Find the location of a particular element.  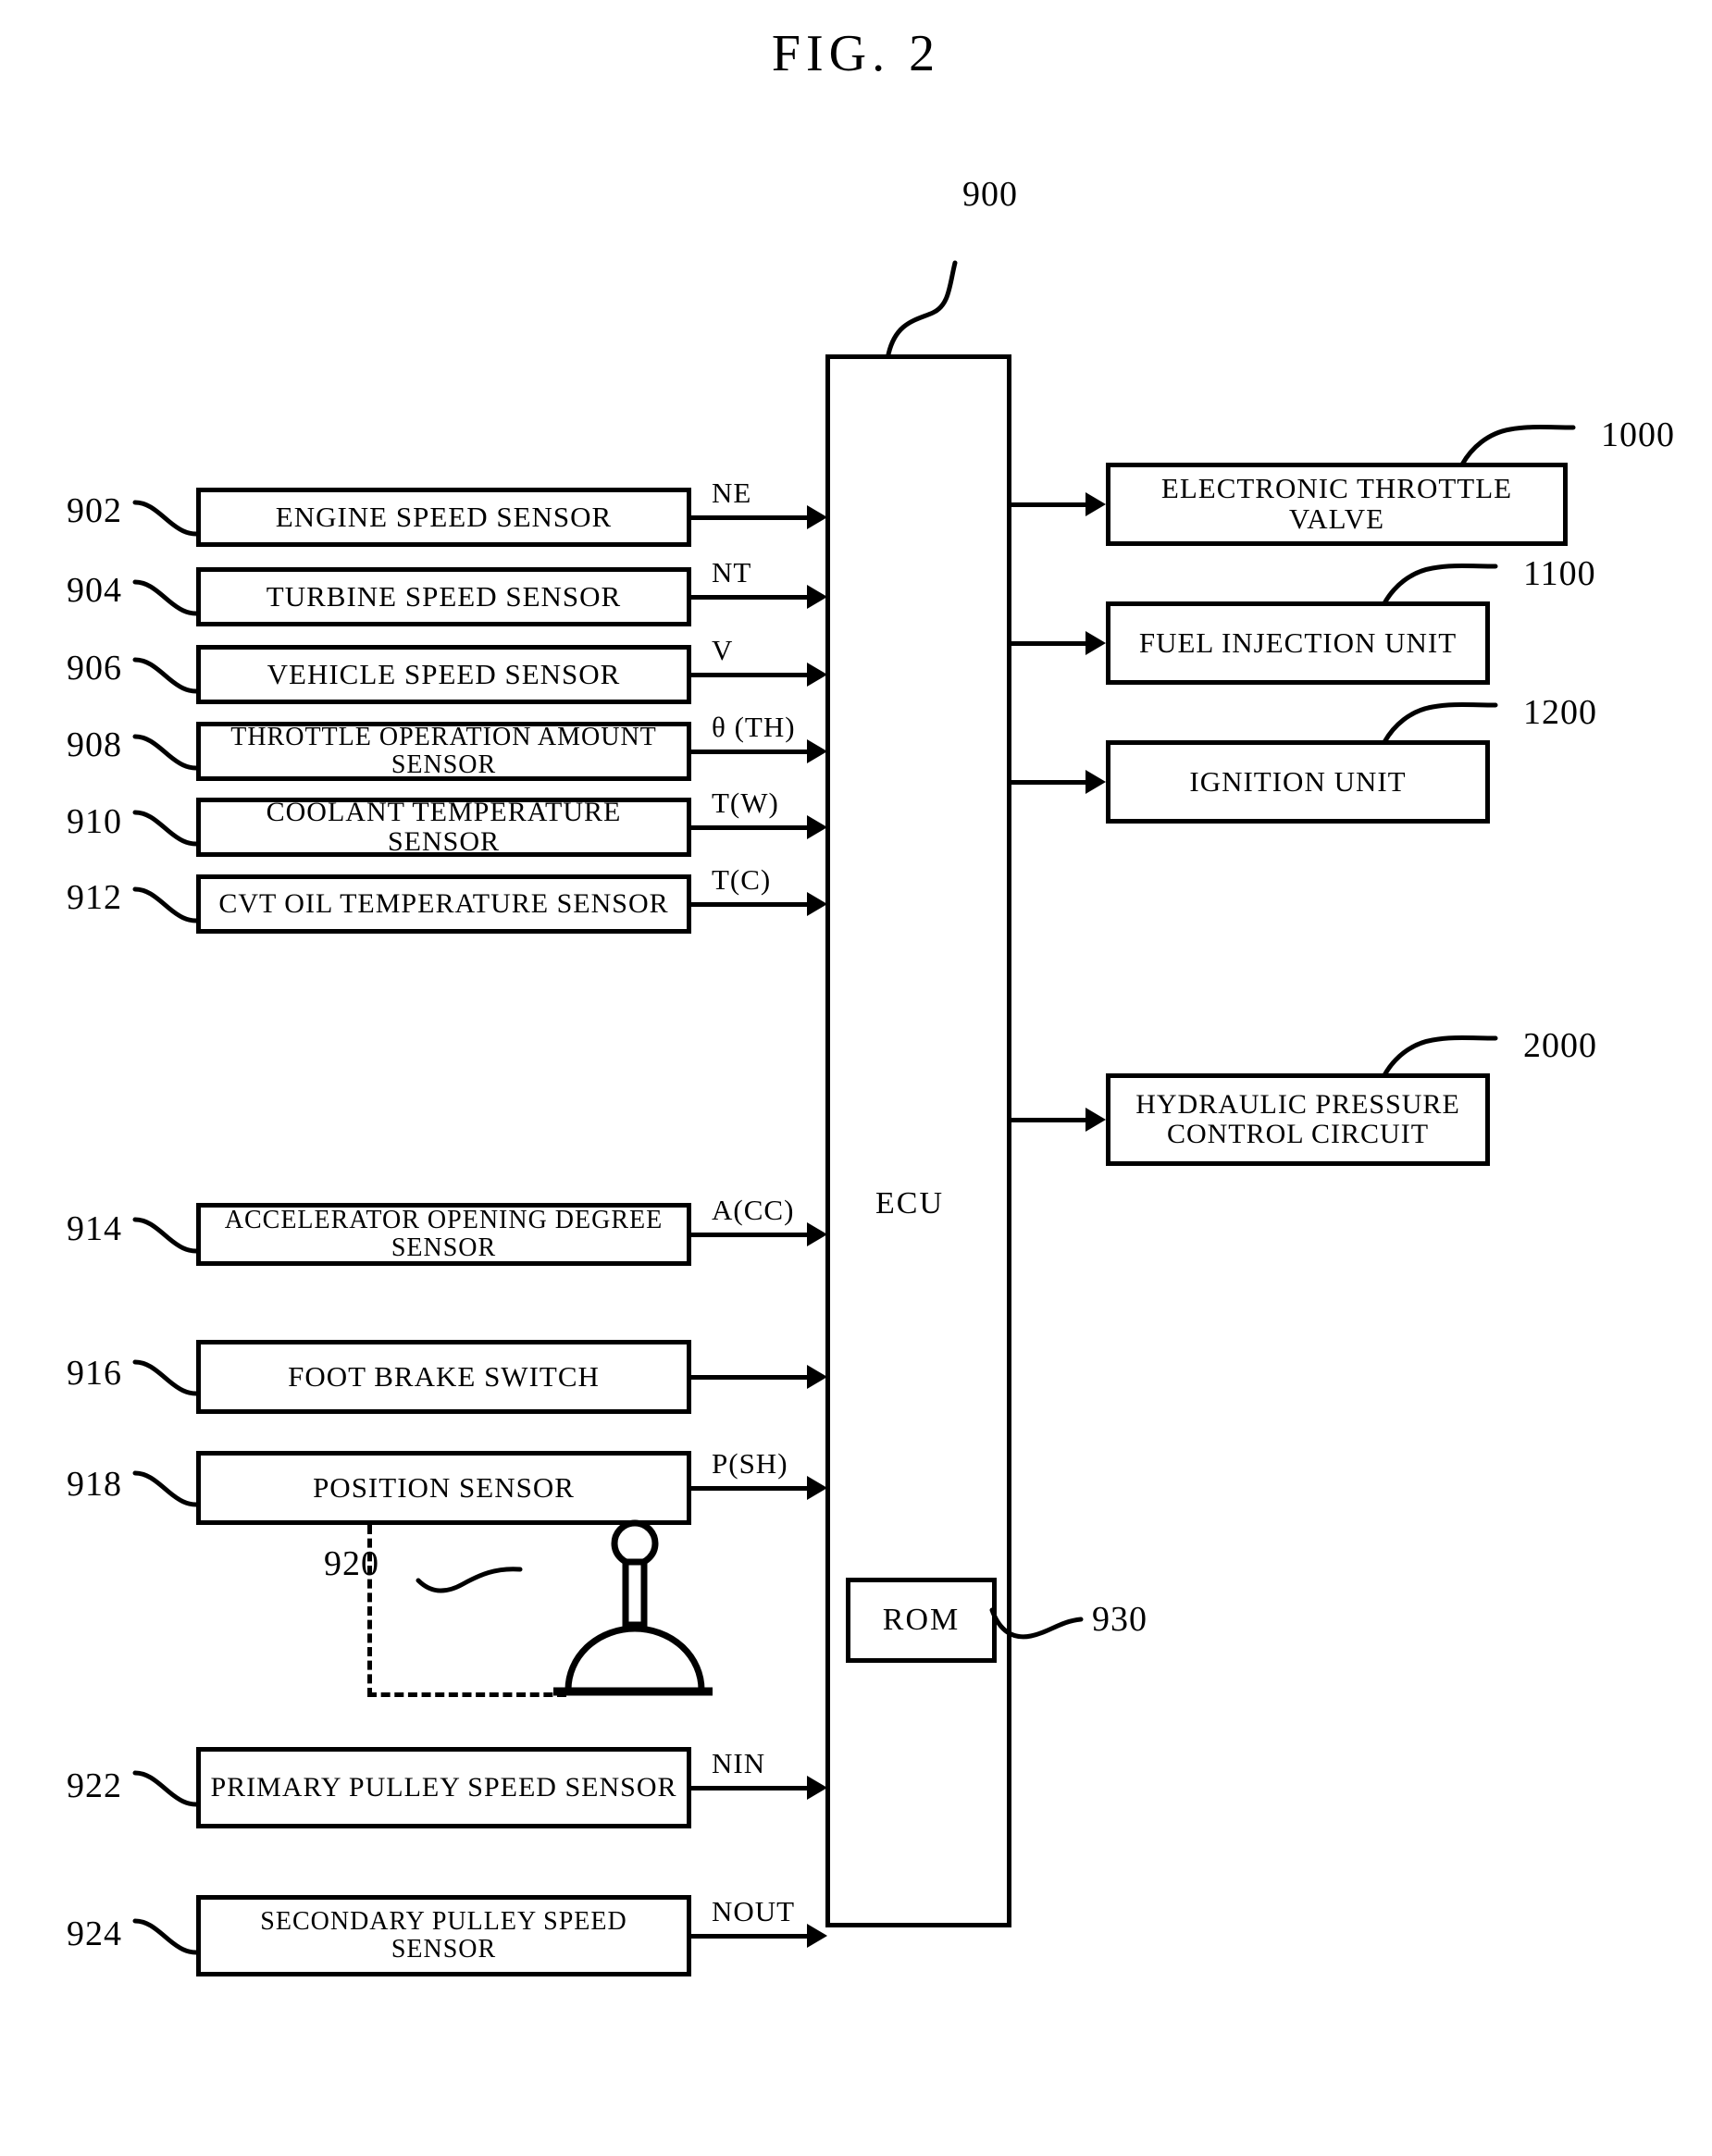

sensor-label-912: CVT OIL TEMPERATURE SENSOR is located at coordinates (443, 904).